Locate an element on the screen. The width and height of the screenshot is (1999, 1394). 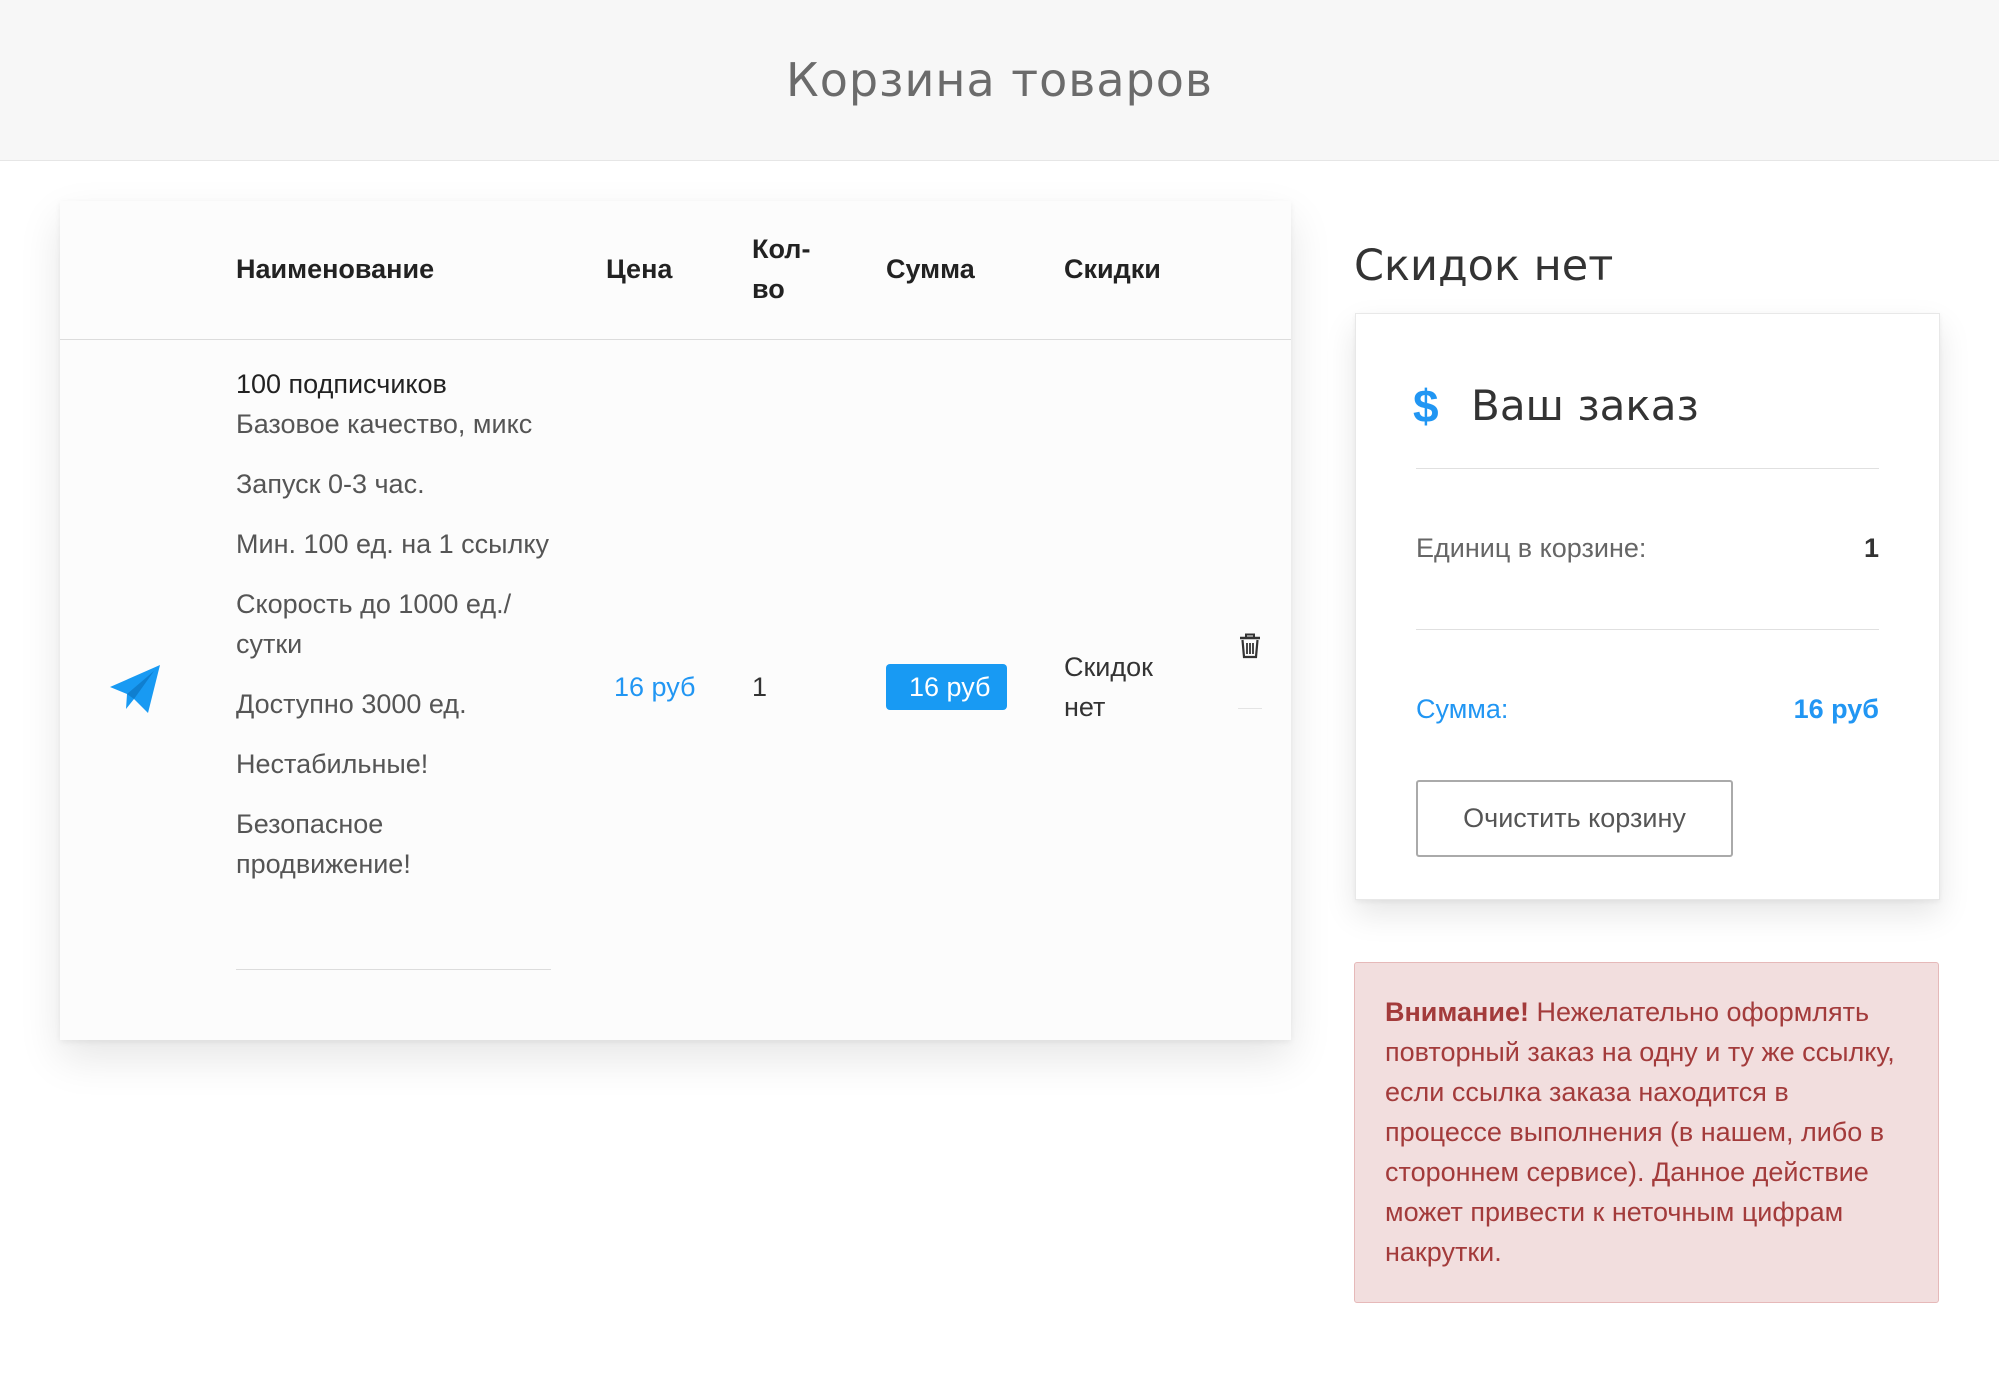
column-header-sum: Сумма is located at coordinates (930, 269).